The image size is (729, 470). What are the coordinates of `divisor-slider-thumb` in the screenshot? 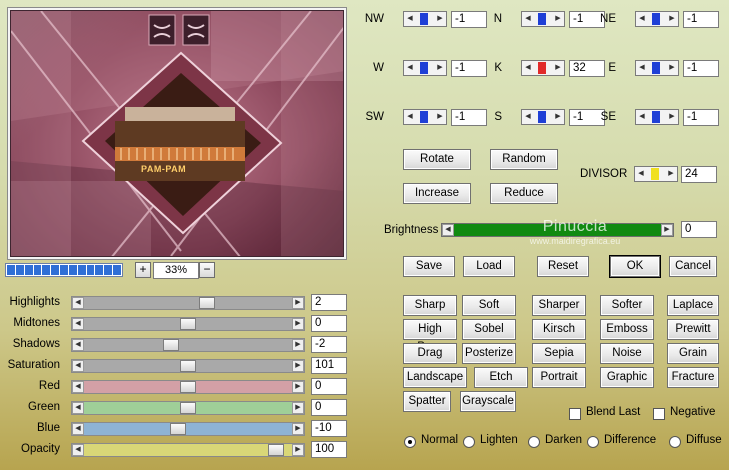 It's located at (655, 174).